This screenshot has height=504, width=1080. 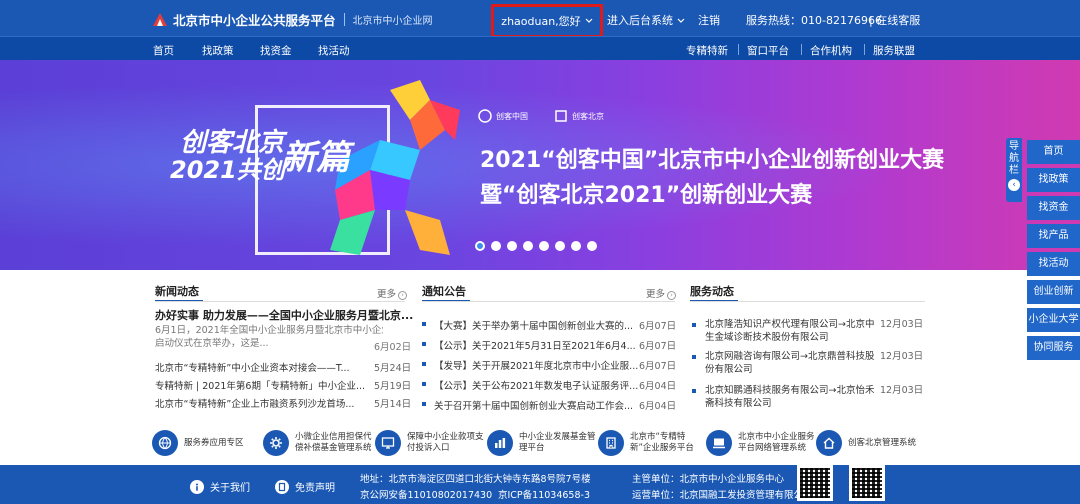 What do you see at coordinates (646, 195) in the screenshot?
I see `banner-title-2: 暨“创客北京2021”创新创业大赛` at bounding box center [646, 195].